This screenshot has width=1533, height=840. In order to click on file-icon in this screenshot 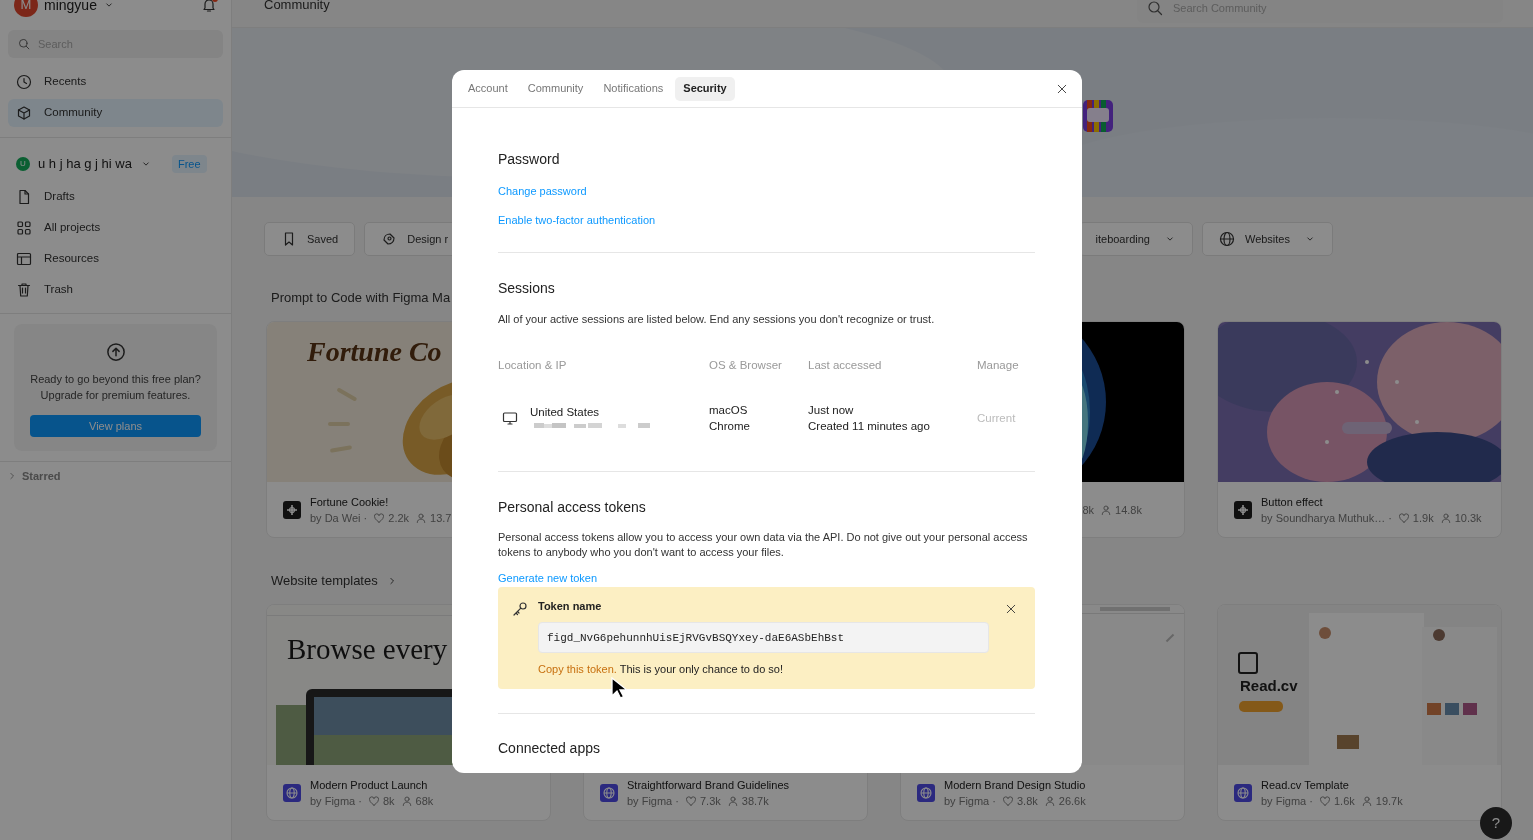, I will do `click(24, 197)`.